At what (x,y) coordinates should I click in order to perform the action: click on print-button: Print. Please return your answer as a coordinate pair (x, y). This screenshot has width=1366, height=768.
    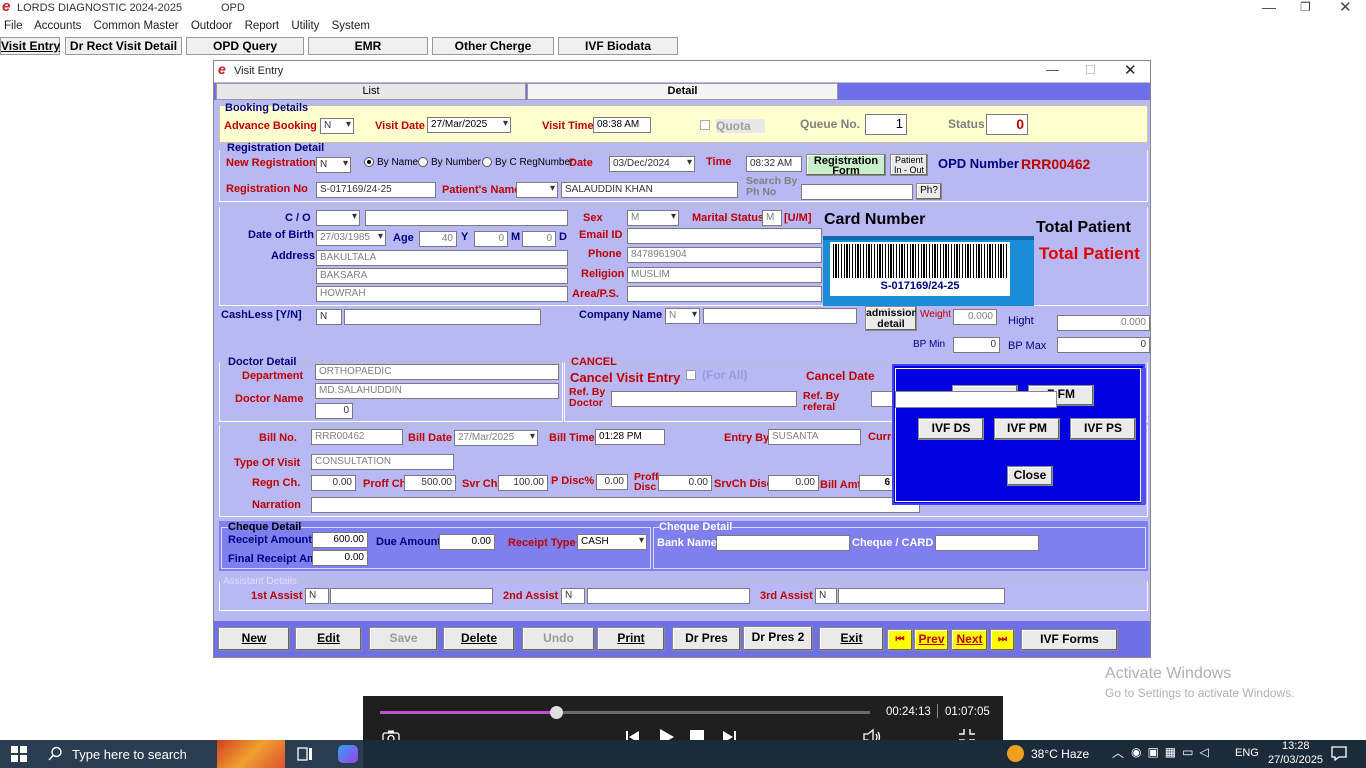
    Looking at the image, I should click on (631, 639).